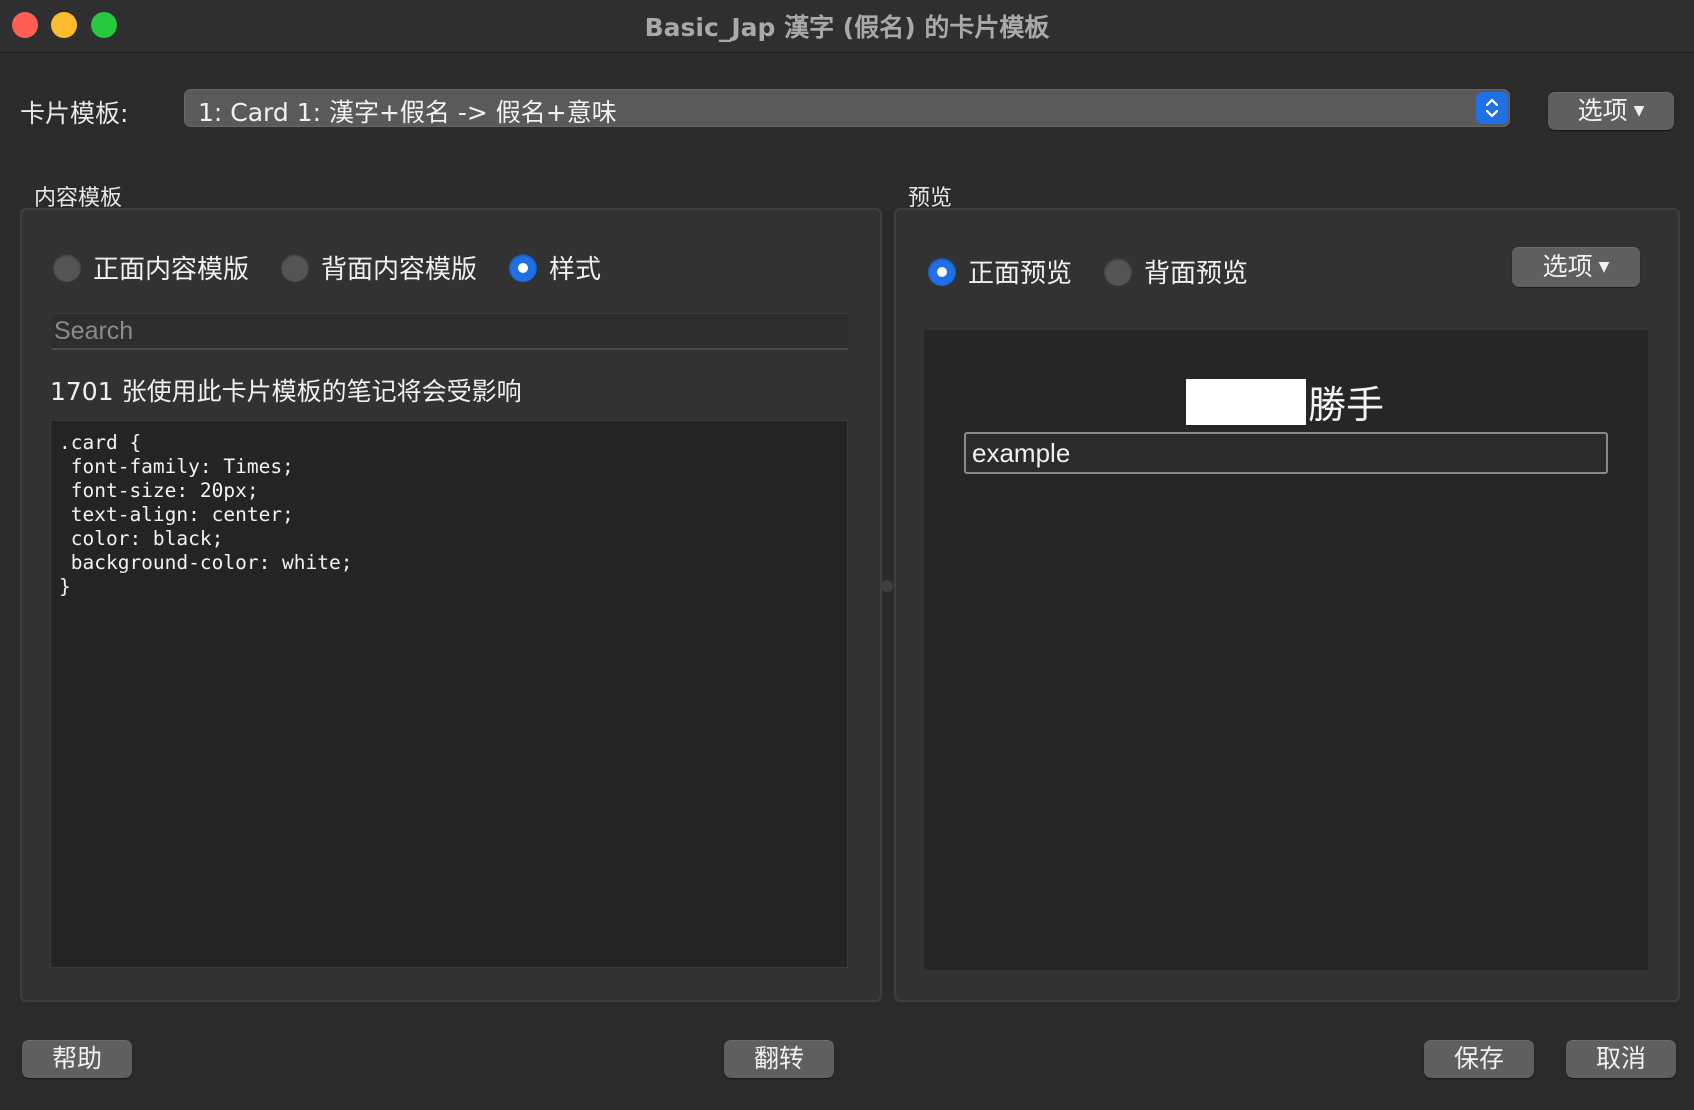 This screenshot has width=1694, height=1110. Describe the element at coordinates (887, 586) in the screenshot. I see `splitter-handle` at that location.